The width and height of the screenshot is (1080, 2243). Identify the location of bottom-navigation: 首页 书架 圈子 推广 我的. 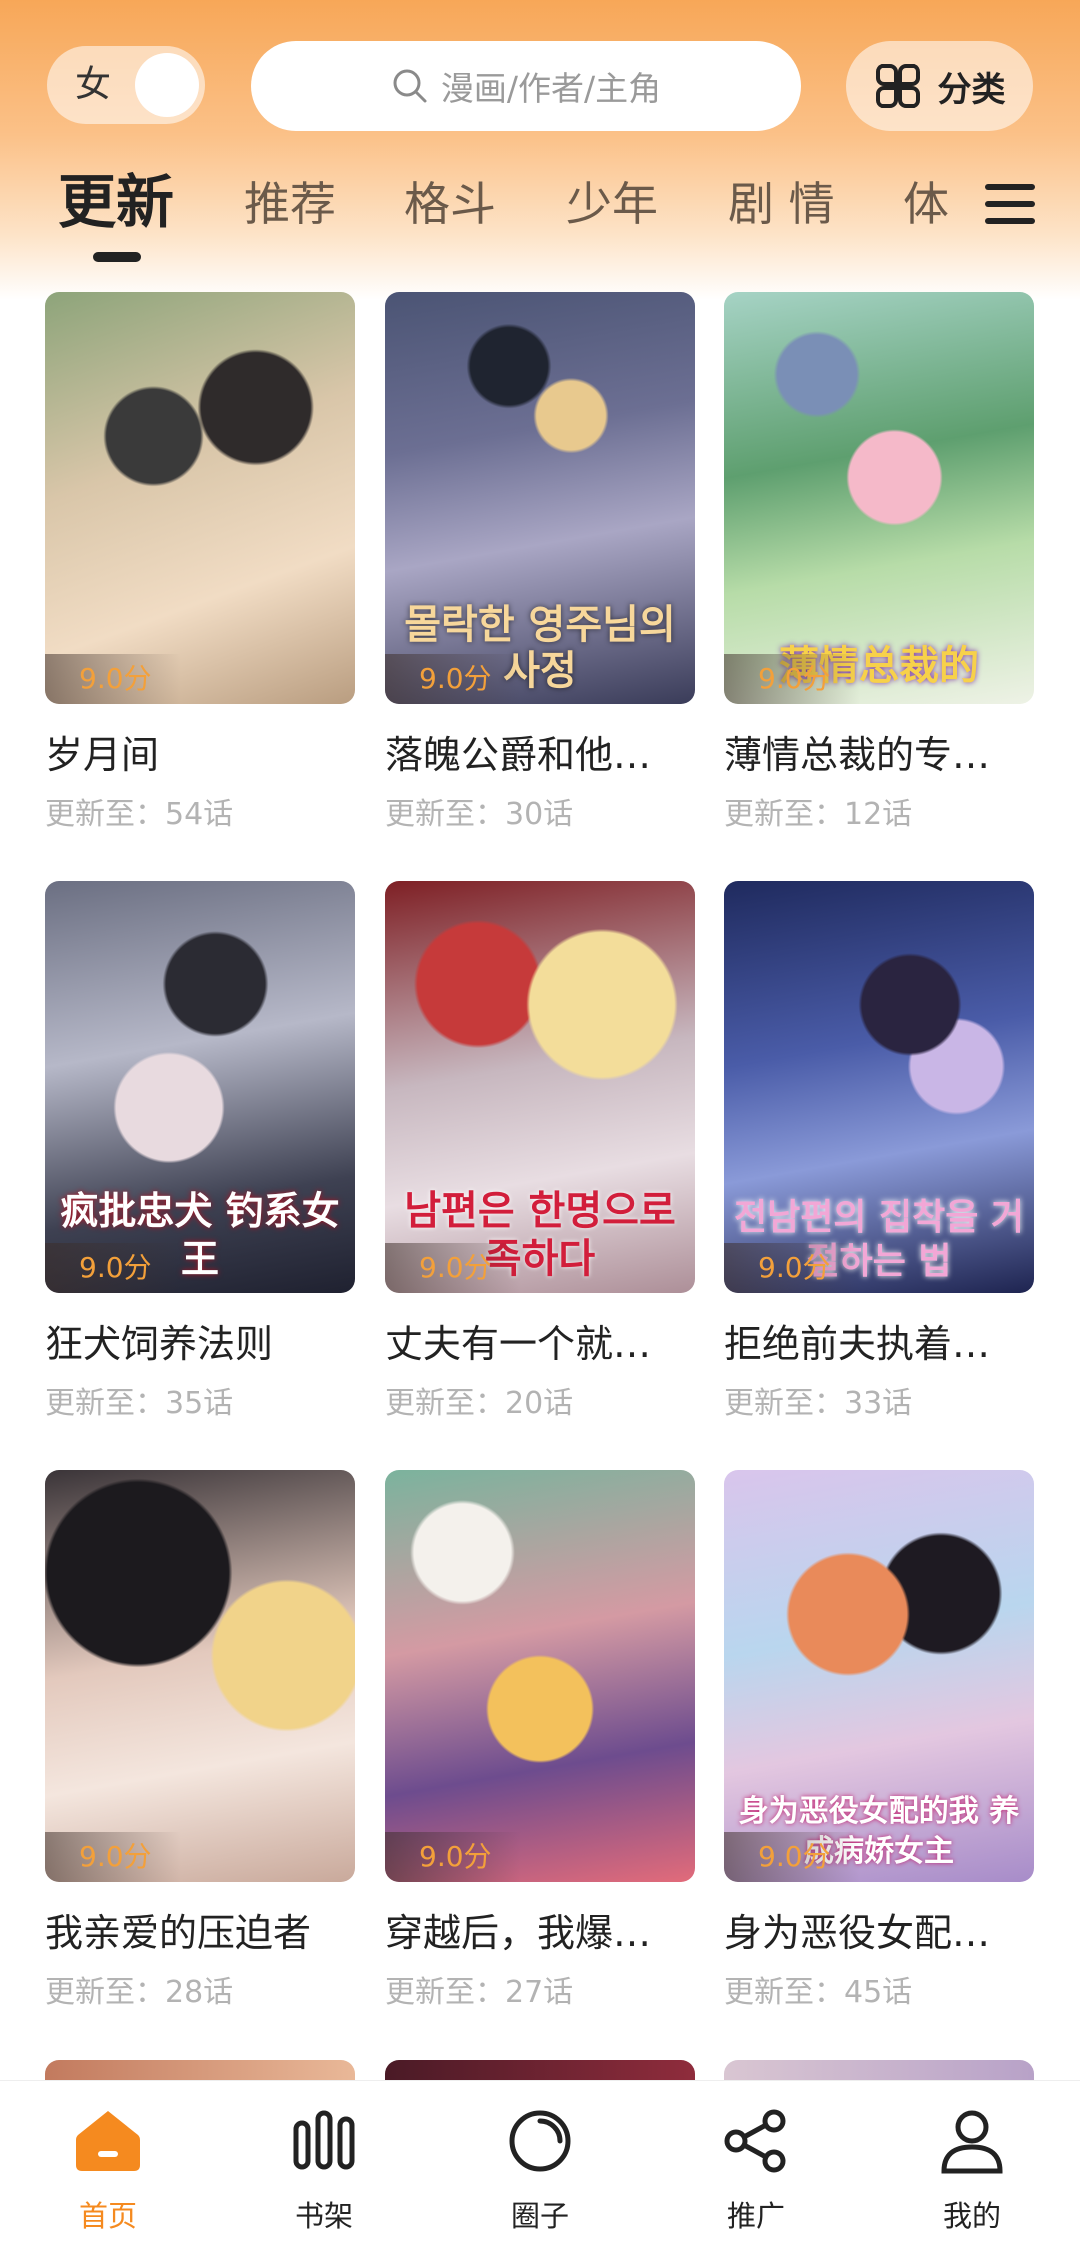
(540, 2161).